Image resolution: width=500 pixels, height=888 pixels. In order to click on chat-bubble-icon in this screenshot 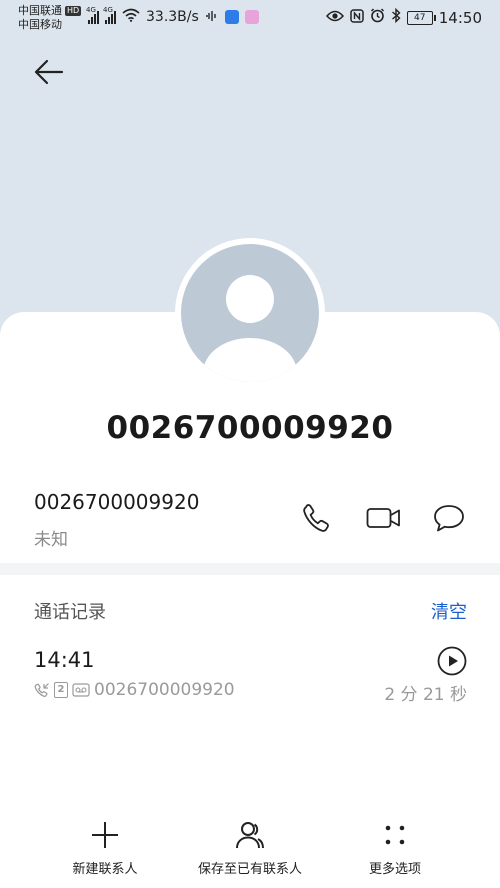, I will do `click(449, 518)`.